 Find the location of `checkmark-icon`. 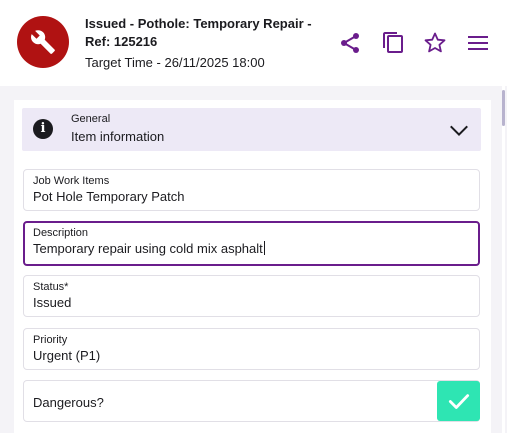

checkmark-icon is located at coordinates (458, 401).